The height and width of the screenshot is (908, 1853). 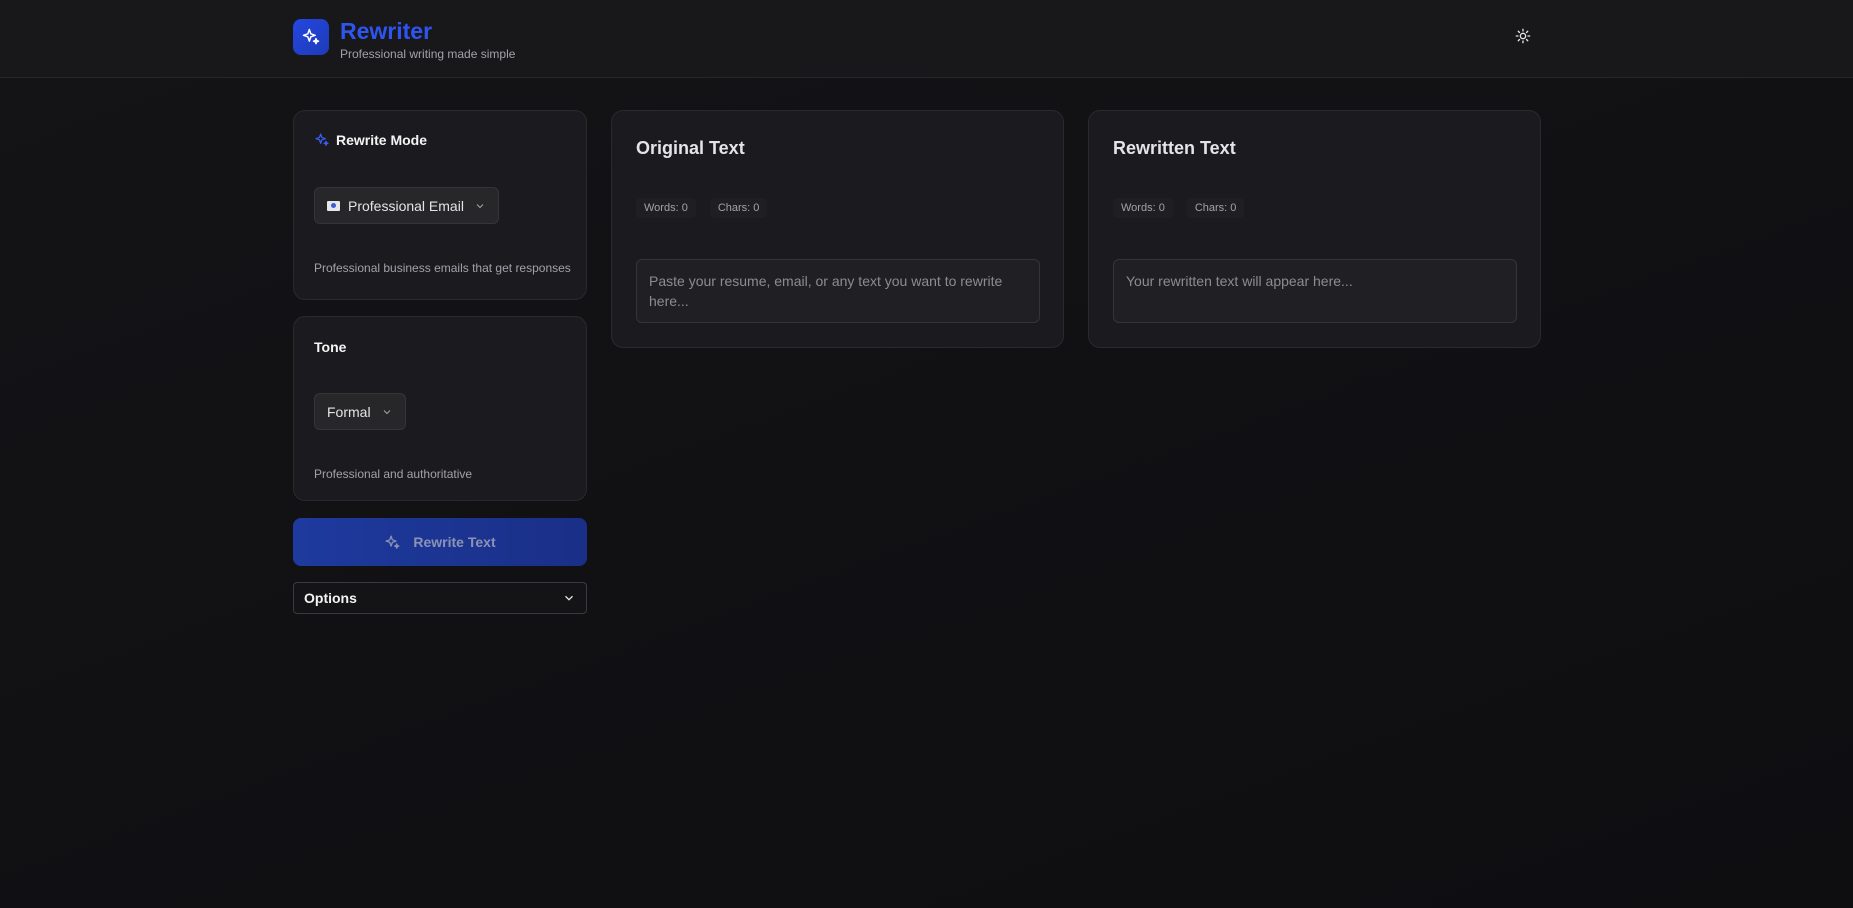 What do you see at coordinates (393, 474) in the screenshot?
I see `tone-description: Professional and authoritative` at bounding box center [393, 474].